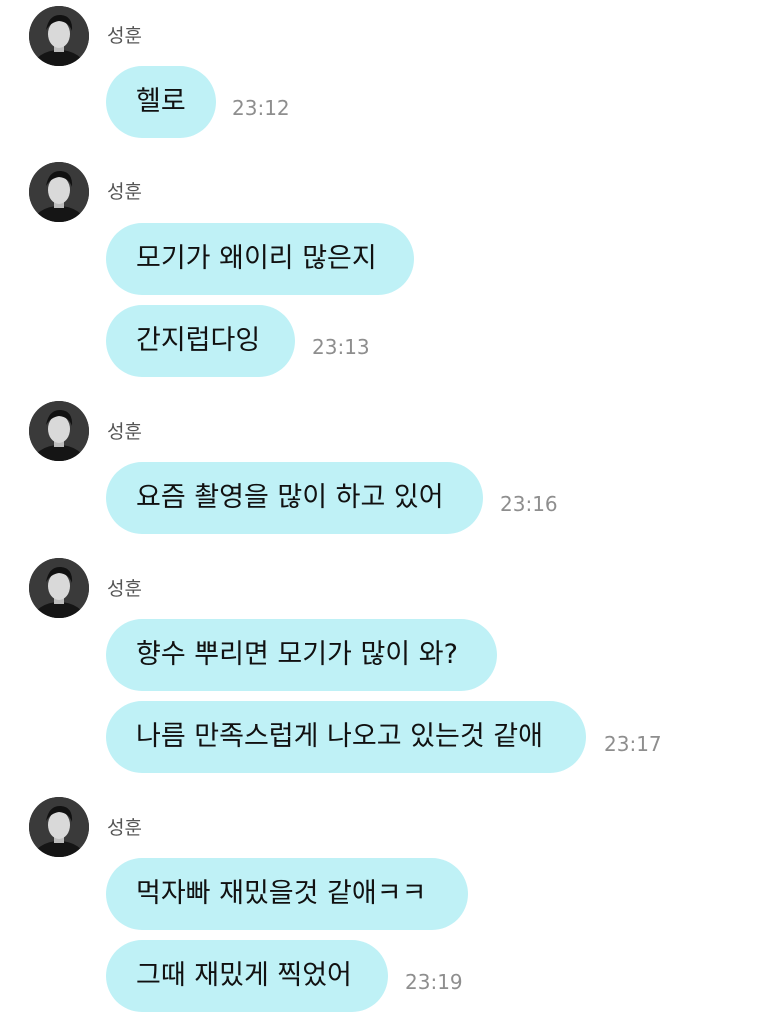  Describe the element at coordinates (247, 976) in the screenshot. I see `message-bubble: 그때 재밌게 찍었어` at that location.